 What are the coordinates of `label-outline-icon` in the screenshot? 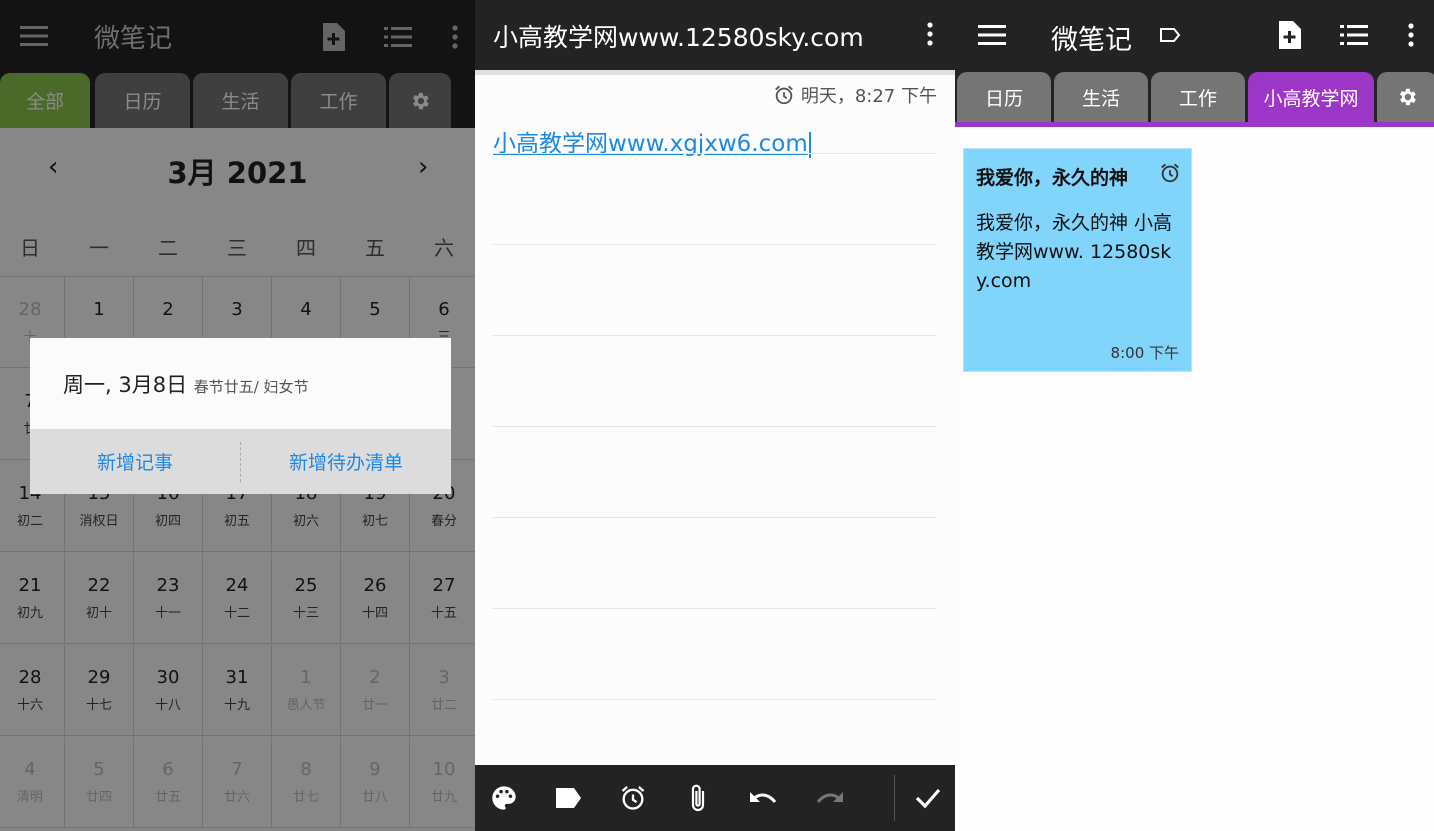 It's located at (1170, 35).